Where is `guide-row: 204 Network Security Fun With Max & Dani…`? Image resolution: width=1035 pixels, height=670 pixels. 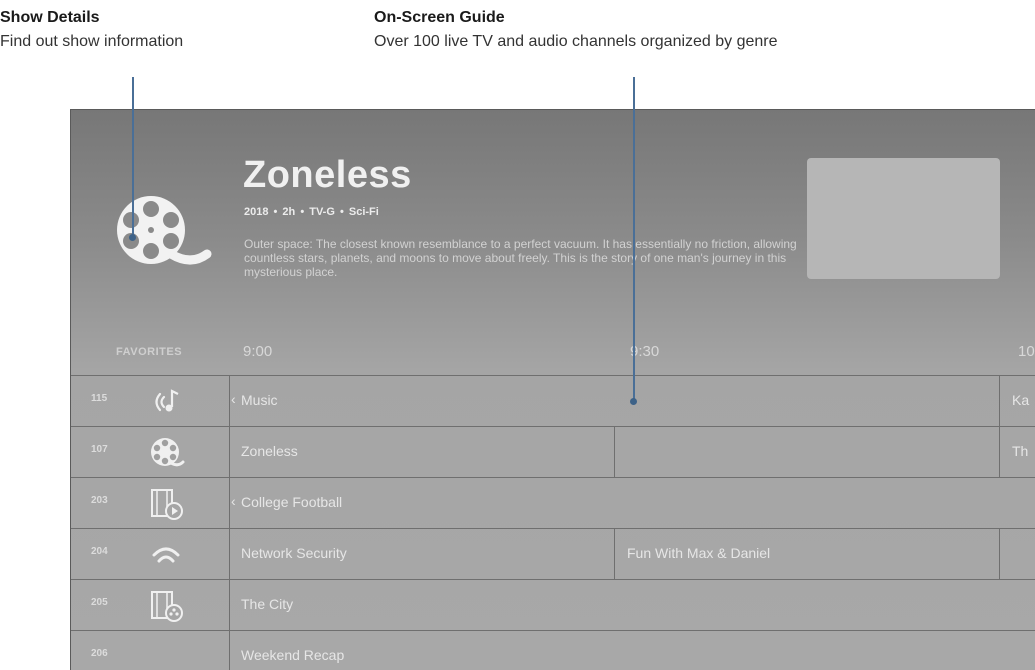 guide-row: 204 Network Security Fun With Max & Dani… is located at coordinates (553, 553).